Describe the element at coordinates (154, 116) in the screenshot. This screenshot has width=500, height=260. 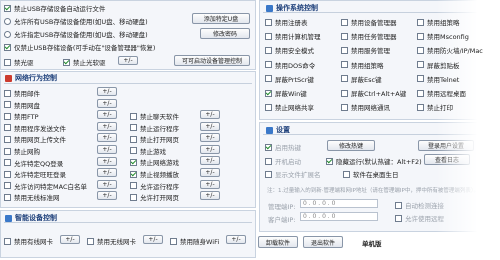
I see `net-right-0-row: 禁止聊天软件` at that location.